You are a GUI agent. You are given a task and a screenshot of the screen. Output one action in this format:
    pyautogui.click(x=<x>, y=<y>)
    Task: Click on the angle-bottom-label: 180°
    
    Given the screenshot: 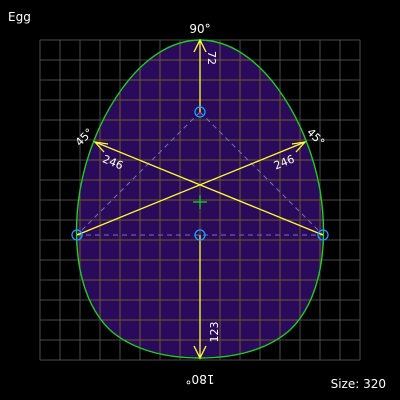 What is the action you would take?
    pyautogui.click(x=200, y=379)
    